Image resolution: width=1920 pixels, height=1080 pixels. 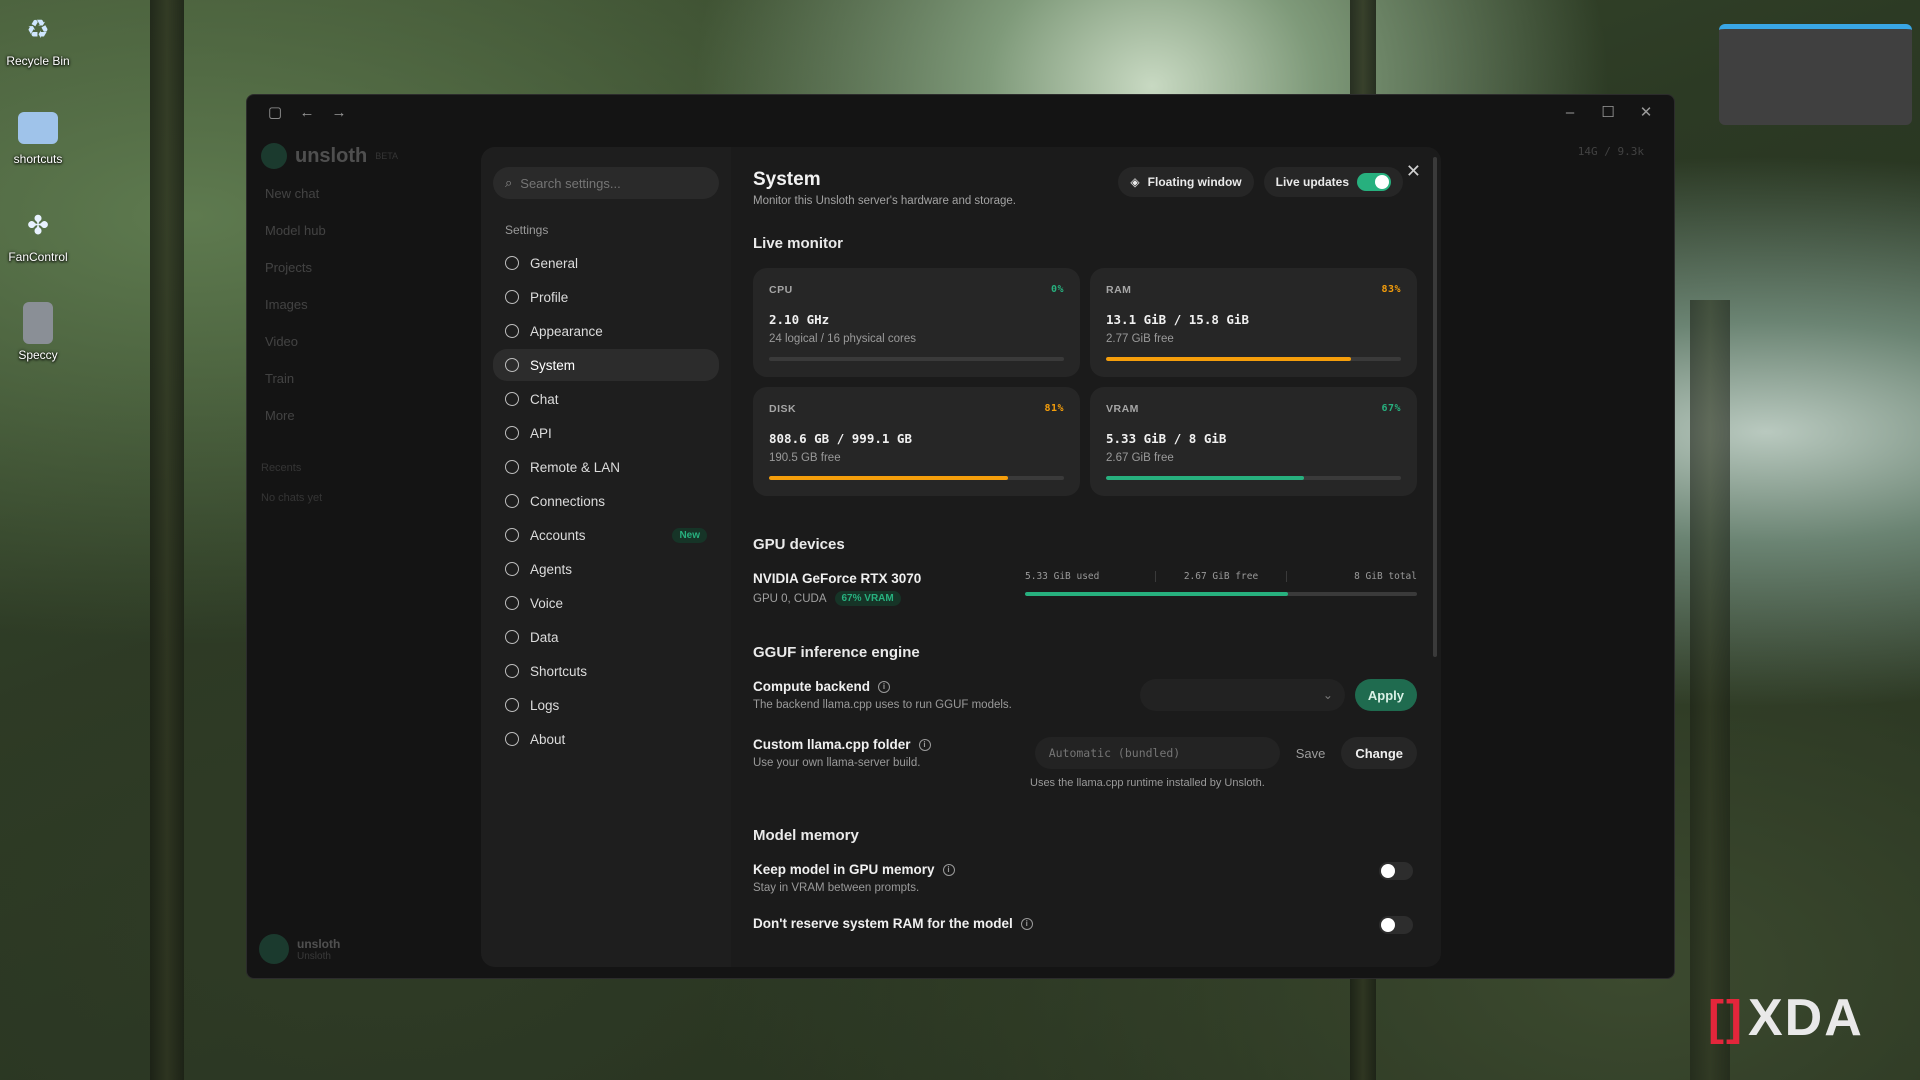 What do you see at coordinates (1646, 112) in the screenshot?
I see `close-window-icon: ✕` at bounding box center [1646, 112].